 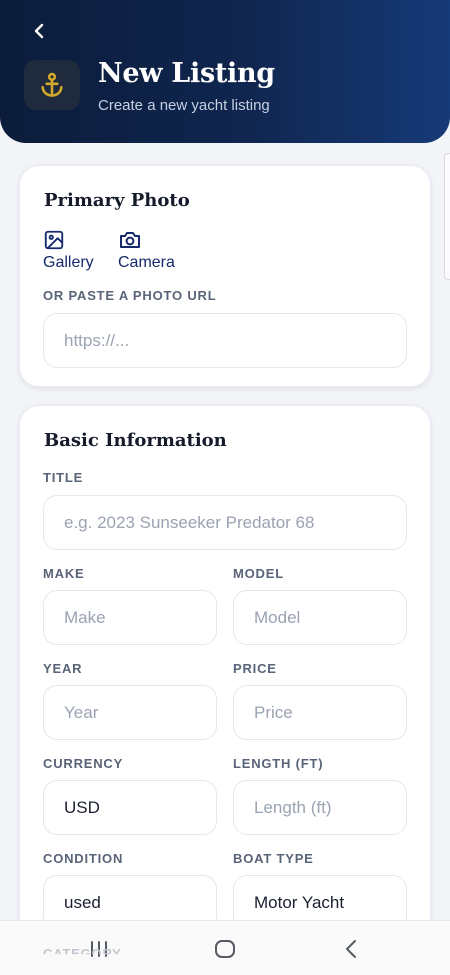 I want to click on header: New Listing Create a new yacht listing, so click(x=225, y=71).